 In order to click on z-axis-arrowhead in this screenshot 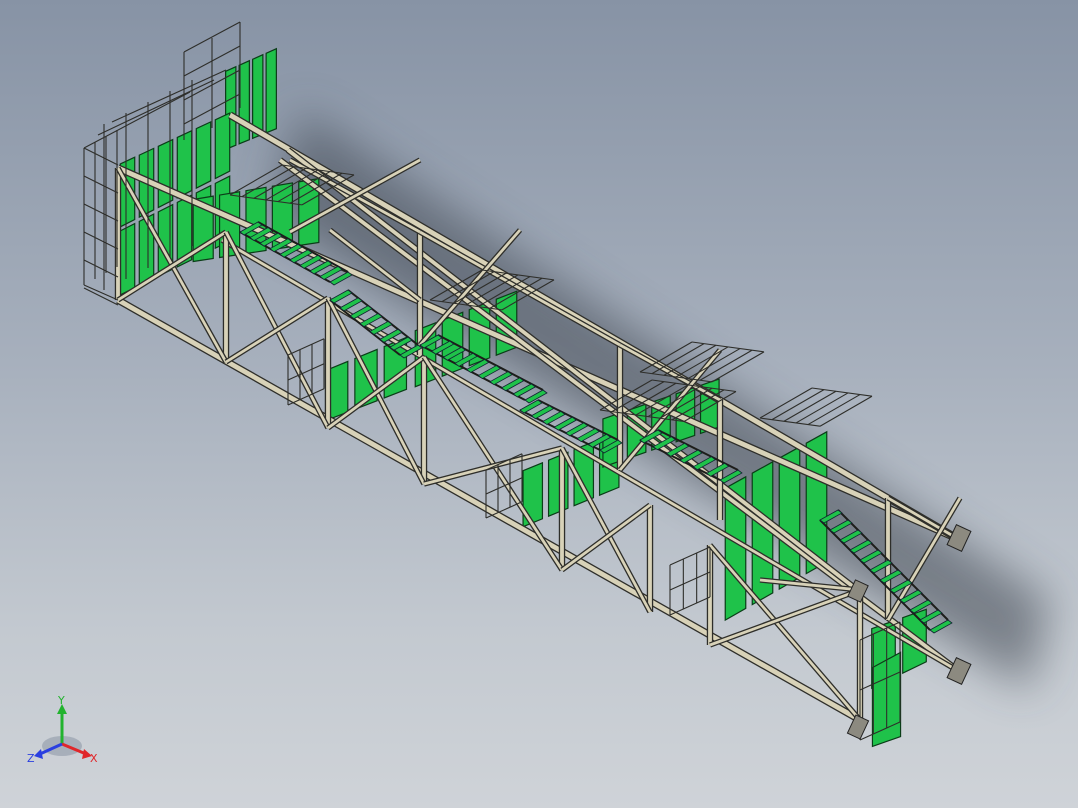, I will do `click(38, 754)`.